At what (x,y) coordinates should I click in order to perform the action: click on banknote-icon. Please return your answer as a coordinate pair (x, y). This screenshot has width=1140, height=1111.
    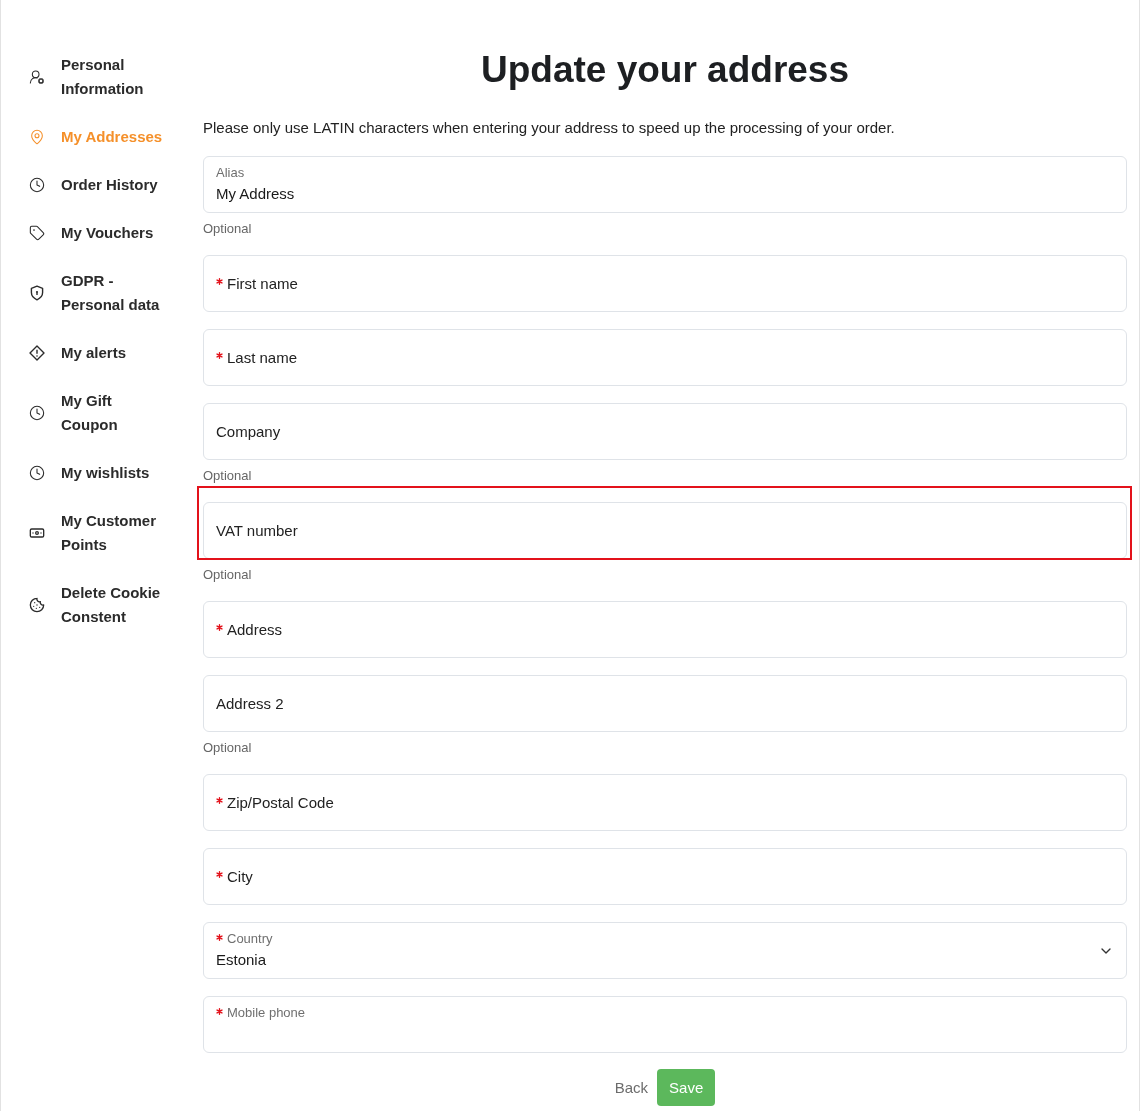
    Looking at the image, I should click on (37, 533).